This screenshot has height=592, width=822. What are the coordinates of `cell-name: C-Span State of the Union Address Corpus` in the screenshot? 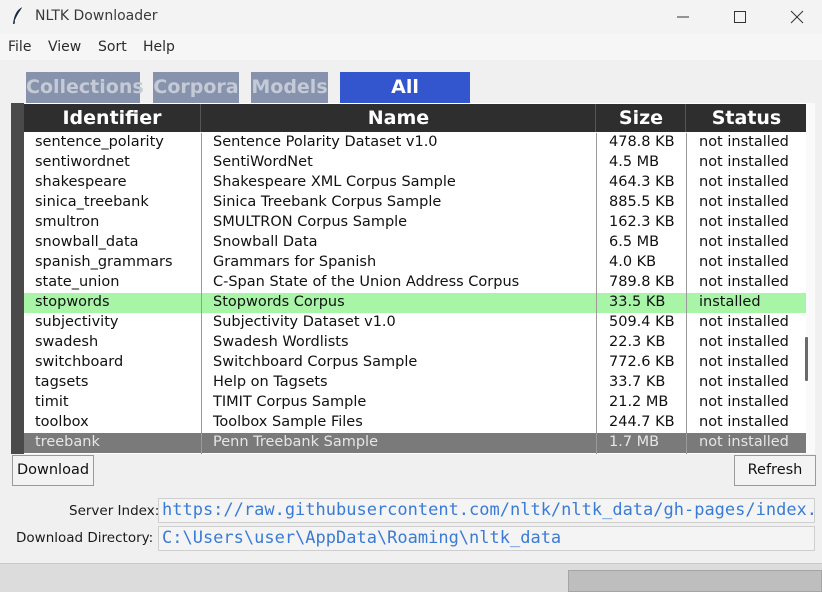 It's located at (366, 282).